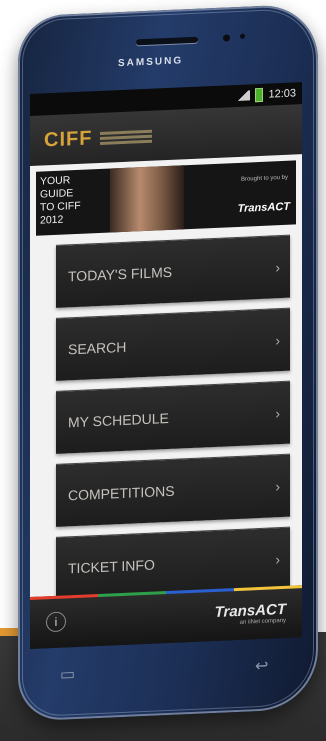  I want to click on banner-line-3: 2012, so click(52, 220).